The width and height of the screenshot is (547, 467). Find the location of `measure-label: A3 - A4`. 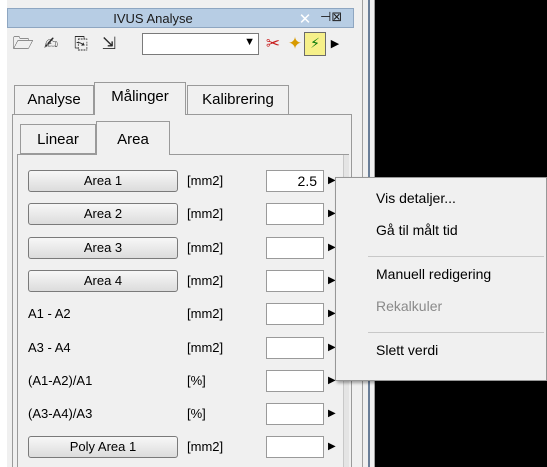

measure-label: A3 - A4 is located at coordinates (49, 347).